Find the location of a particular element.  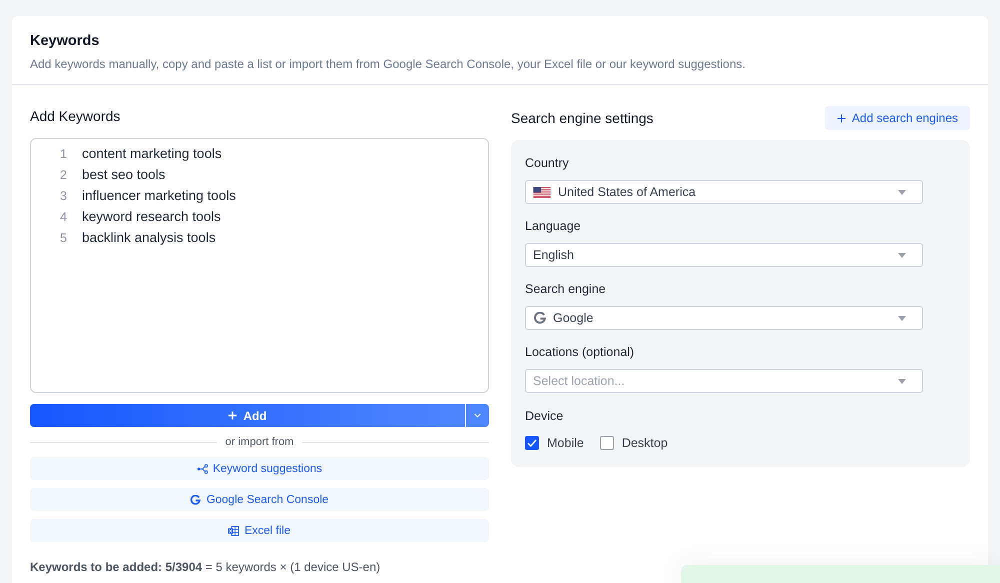

flag-icon is located at coordinates (542, 192).